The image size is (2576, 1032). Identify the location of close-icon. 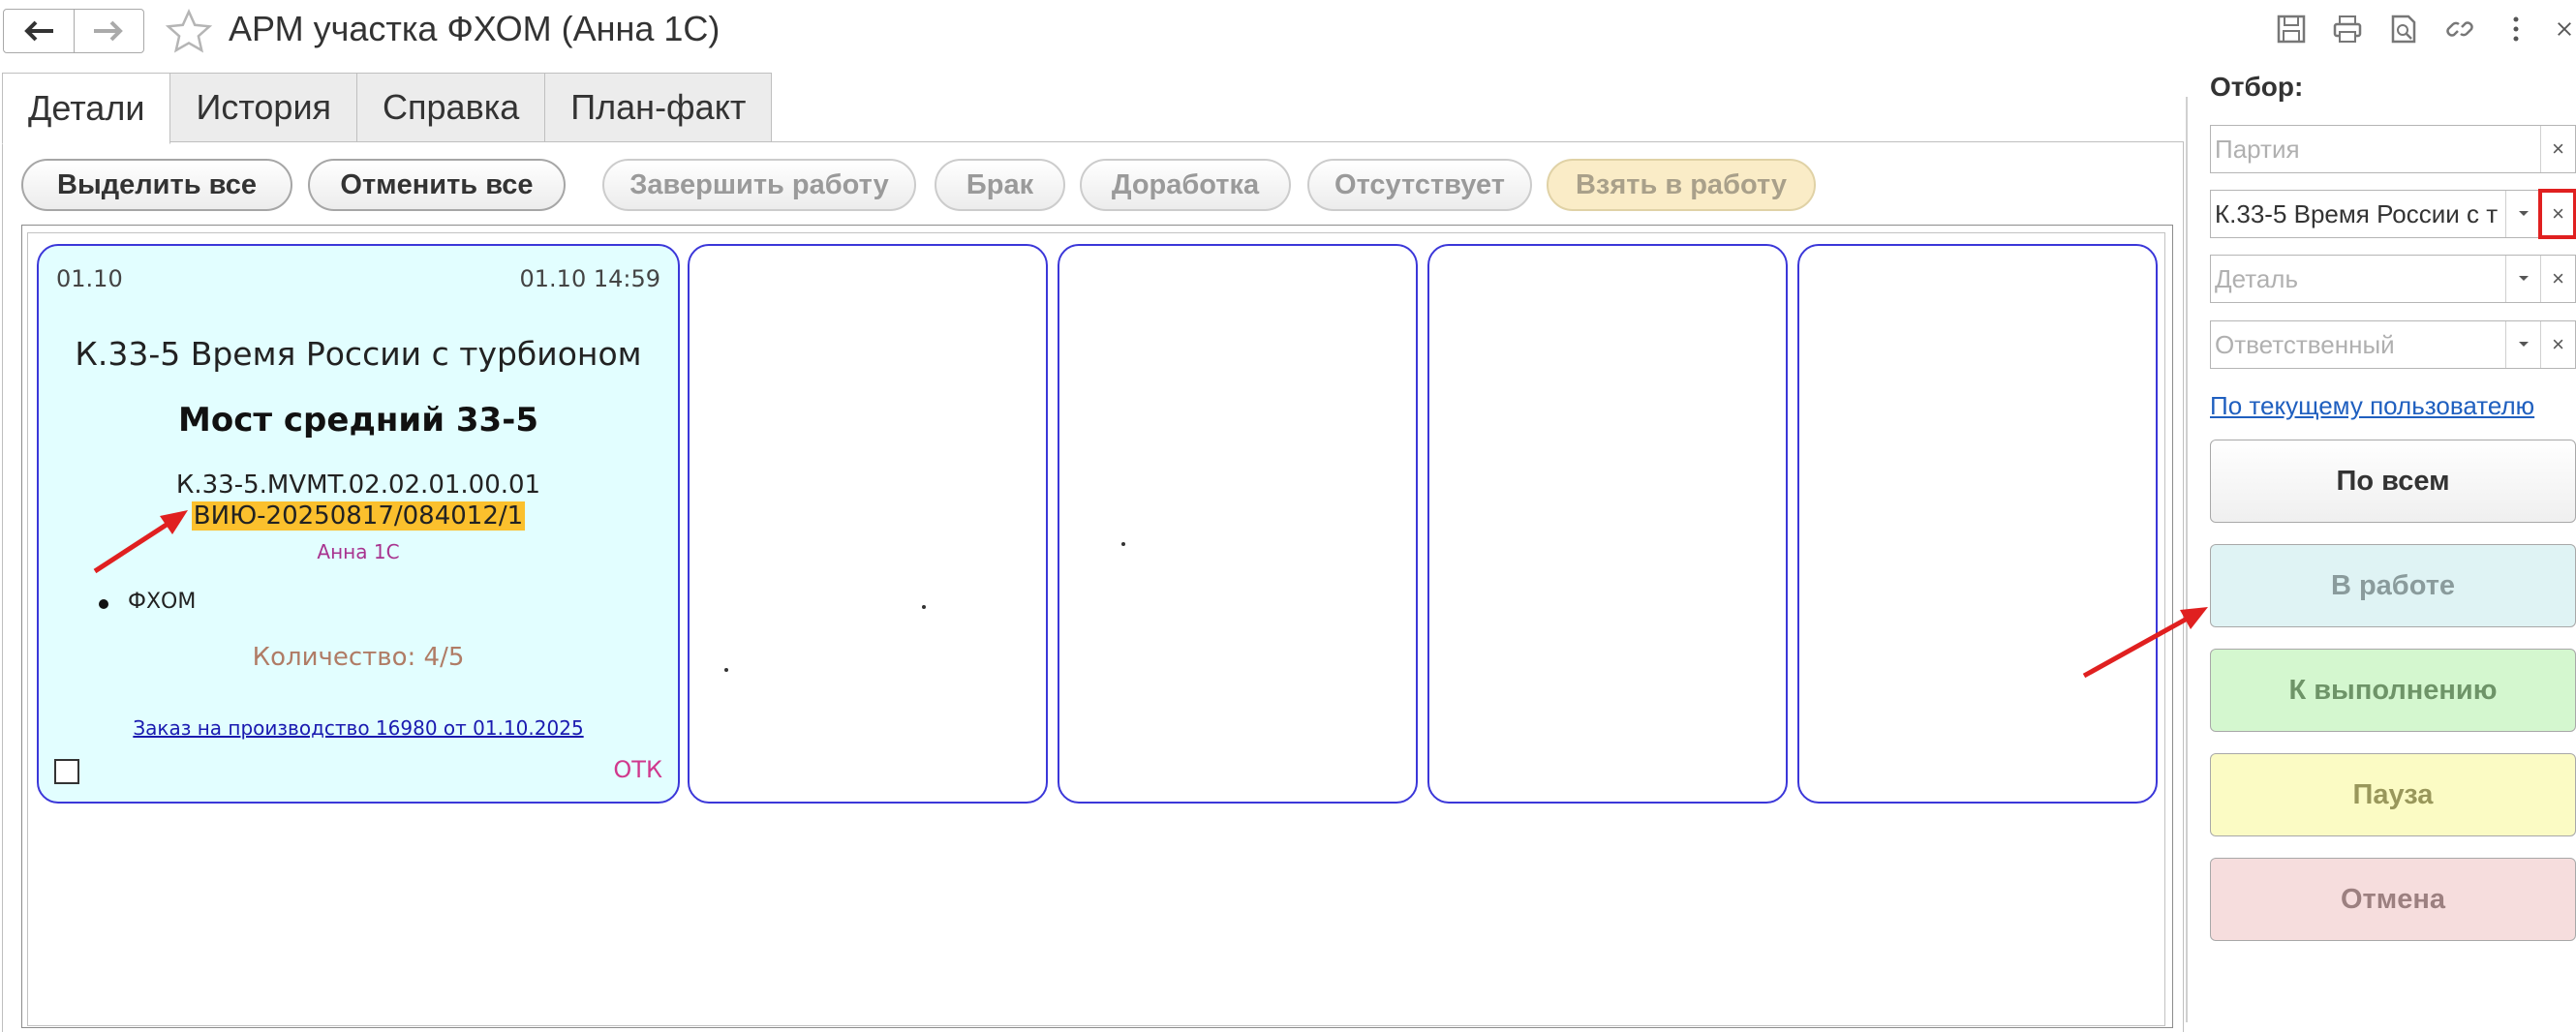
(2564, 29).